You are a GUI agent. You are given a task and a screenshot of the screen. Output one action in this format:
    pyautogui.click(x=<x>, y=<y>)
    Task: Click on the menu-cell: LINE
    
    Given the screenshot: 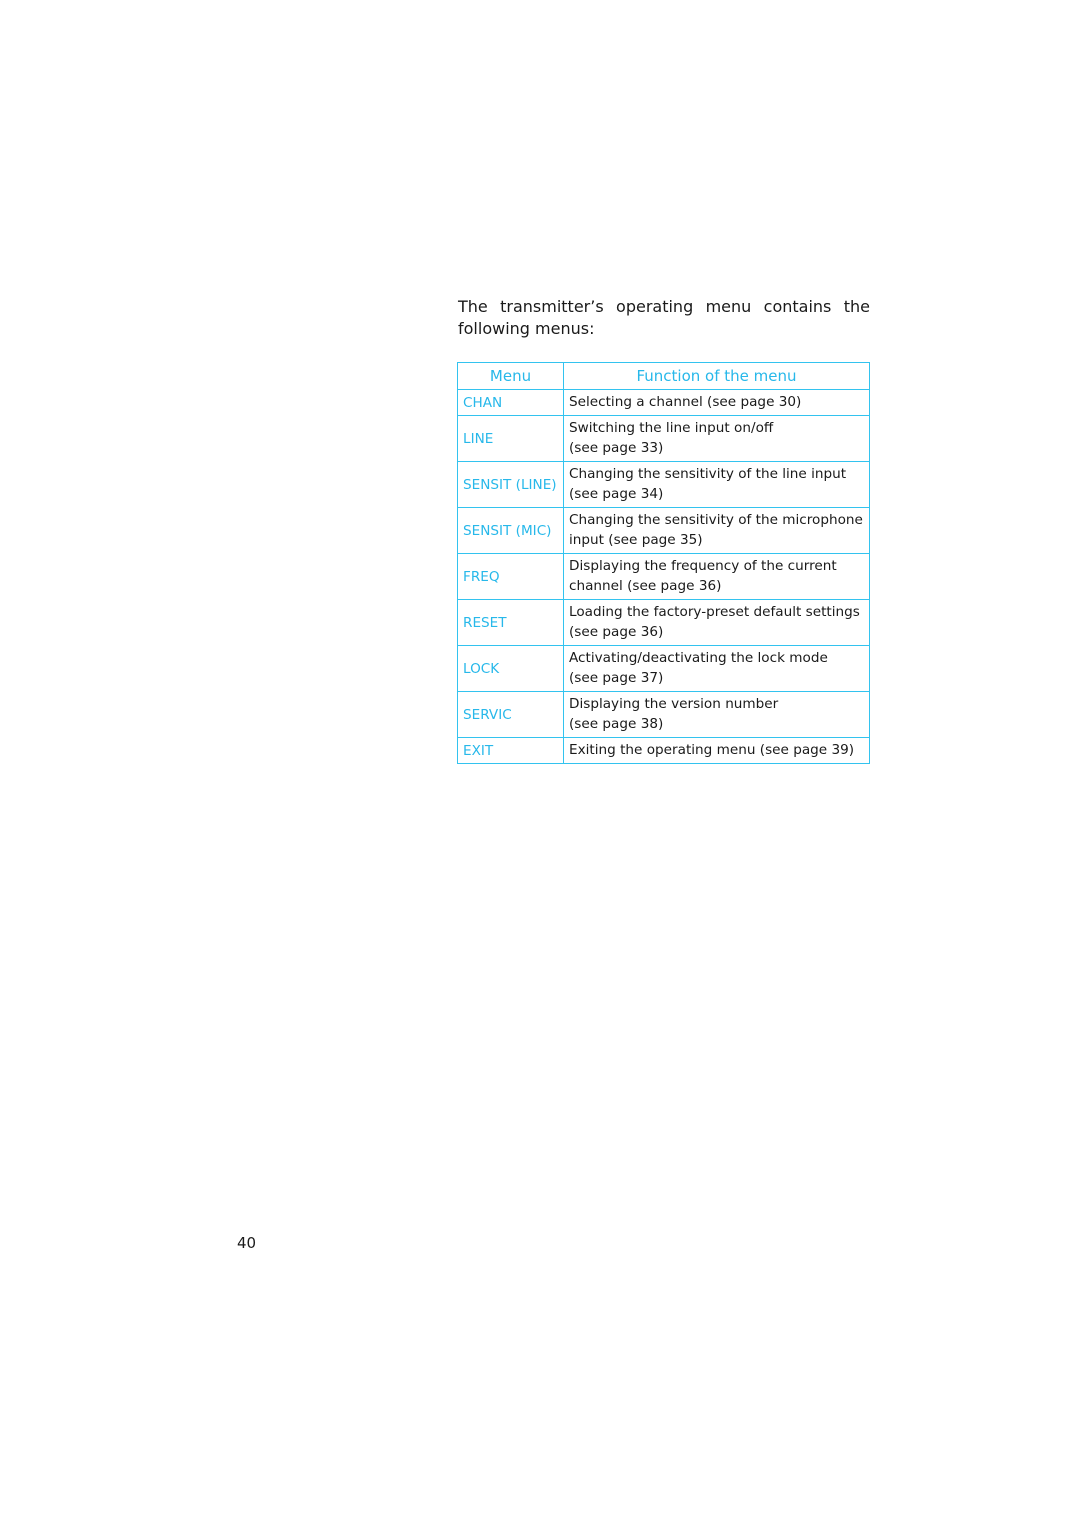 What is the action you would take?
    pyautogui.click(x=510, y=438)
    